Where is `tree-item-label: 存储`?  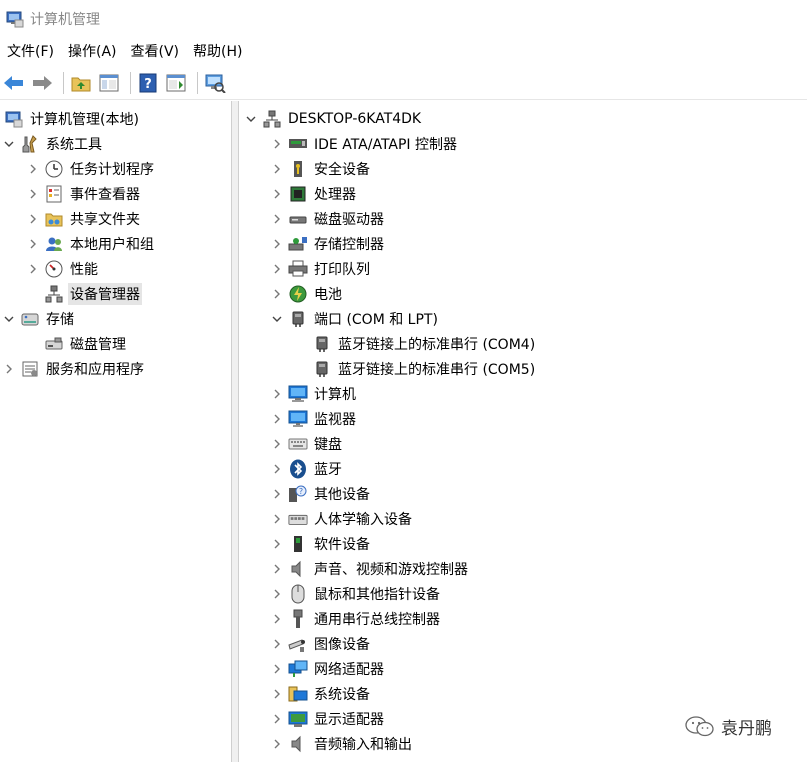
tree-item-label: 存储 is located at coordinates (60, 319).